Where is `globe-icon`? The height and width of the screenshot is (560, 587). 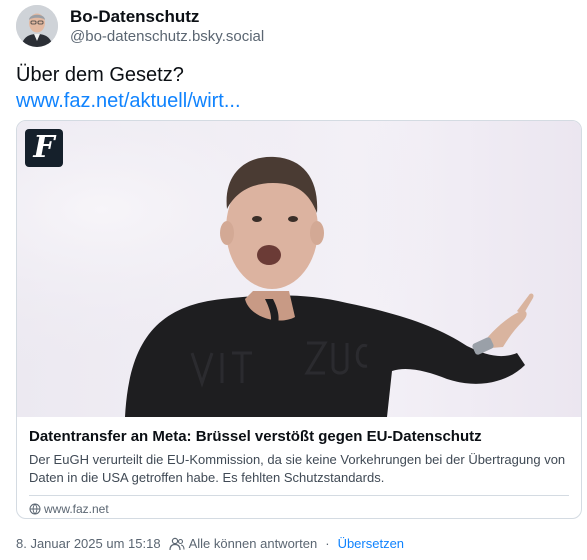 globe-icon is located at coordinates (35, 509).